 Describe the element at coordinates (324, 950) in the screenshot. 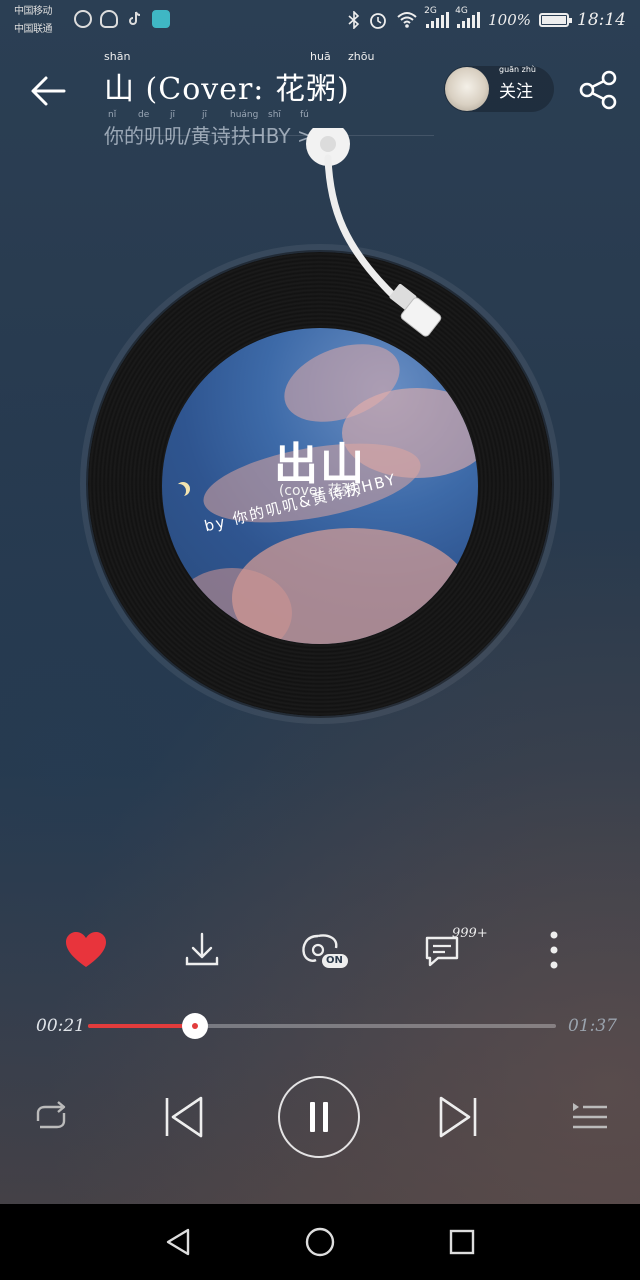

I see `sound-effect-button: ON` at that location.